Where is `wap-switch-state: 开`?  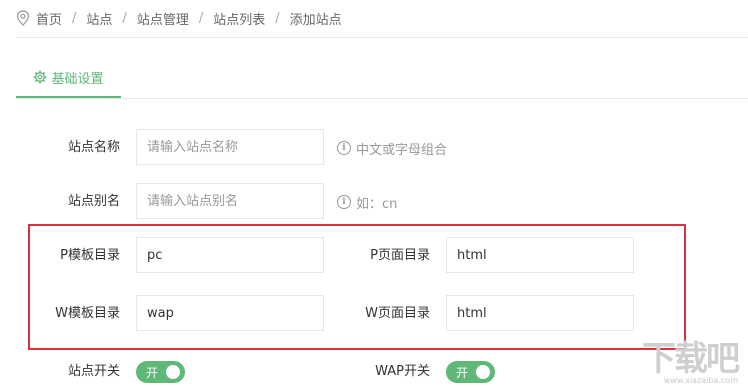 wap-switch-state: 开 is located at coordinates (462, 372).